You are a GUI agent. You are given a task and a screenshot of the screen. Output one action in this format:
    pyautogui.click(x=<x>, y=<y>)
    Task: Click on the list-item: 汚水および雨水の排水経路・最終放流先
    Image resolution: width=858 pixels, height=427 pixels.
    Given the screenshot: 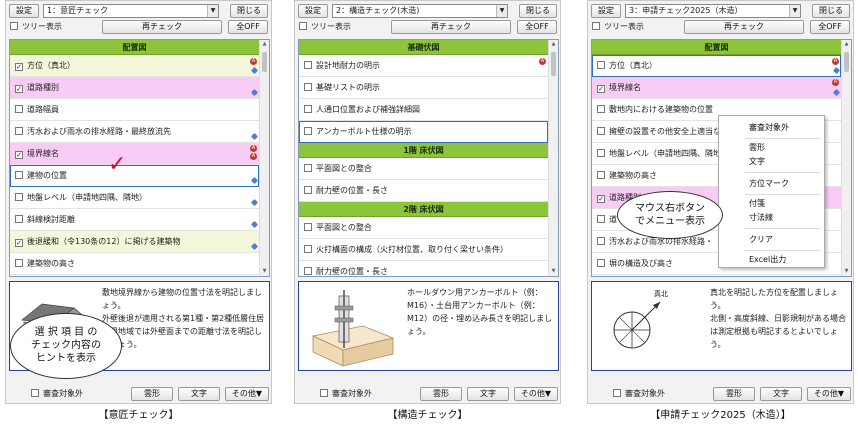 What is the action you would take?
    pyautogui.click(x=134, y=132)
    